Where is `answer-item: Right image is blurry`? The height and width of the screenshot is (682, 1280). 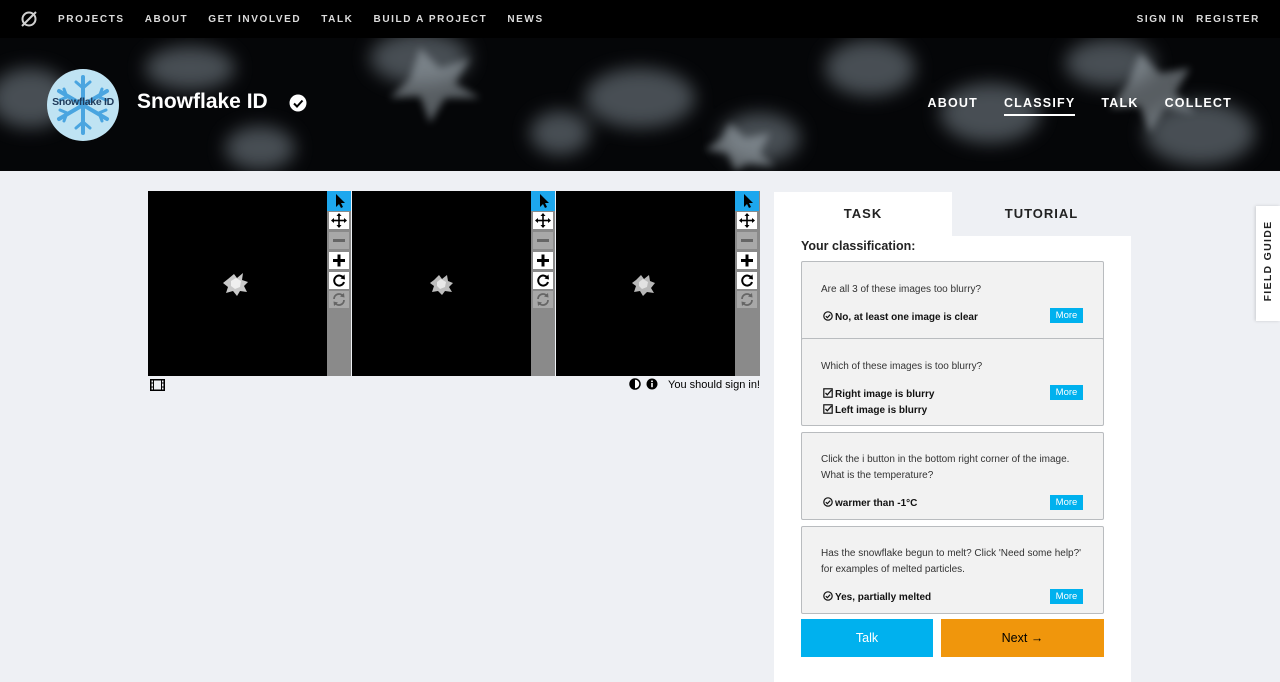 answer-item: Right image is blurry is located at coordinates (878, 394).